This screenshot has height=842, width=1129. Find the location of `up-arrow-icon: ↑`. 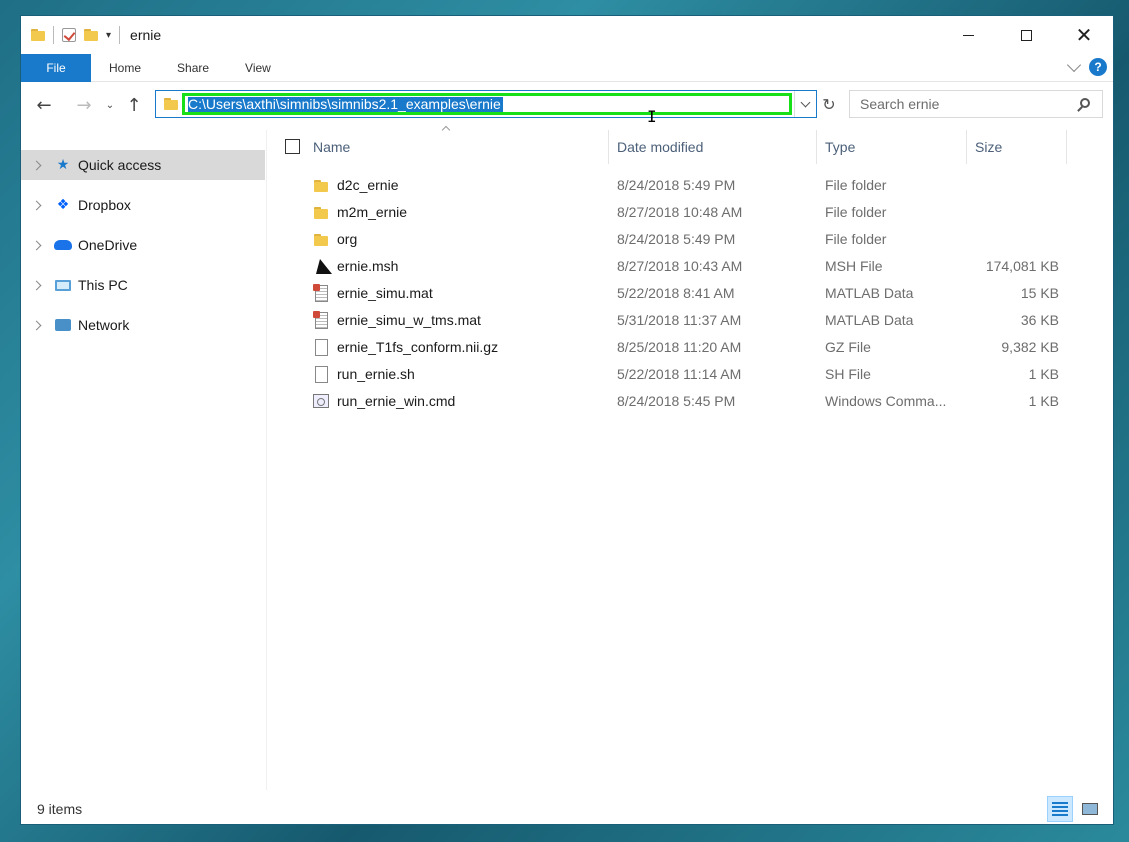

up-arrow-icon: ↑ is located at coordinates (134, 105).